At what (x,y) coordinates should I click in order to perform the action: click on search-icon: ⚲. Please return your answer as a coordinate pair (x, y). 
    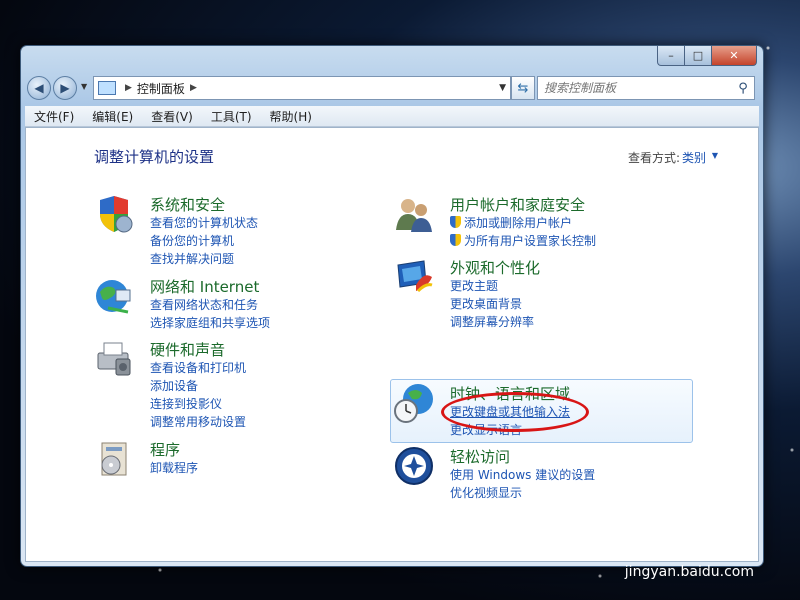
    Looking at the image, I should click on (743, 88).